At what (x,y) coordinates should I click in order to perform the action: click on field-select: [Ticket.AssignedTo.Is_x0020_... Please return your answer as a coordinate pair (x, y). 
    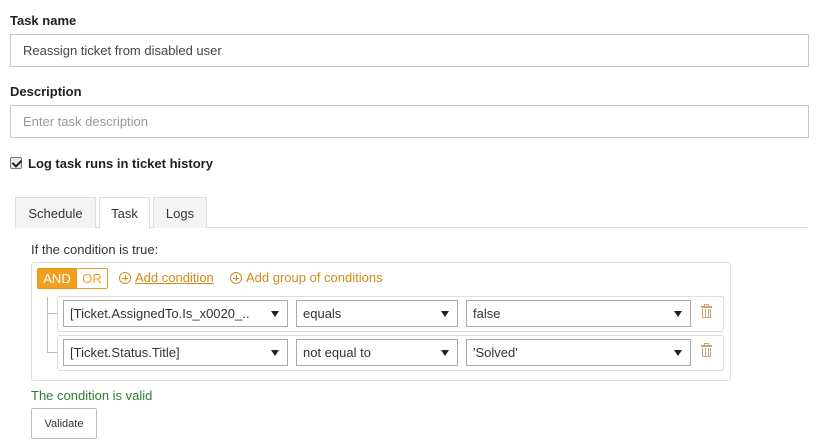
    Looking at the image, I should click on (175, 313).